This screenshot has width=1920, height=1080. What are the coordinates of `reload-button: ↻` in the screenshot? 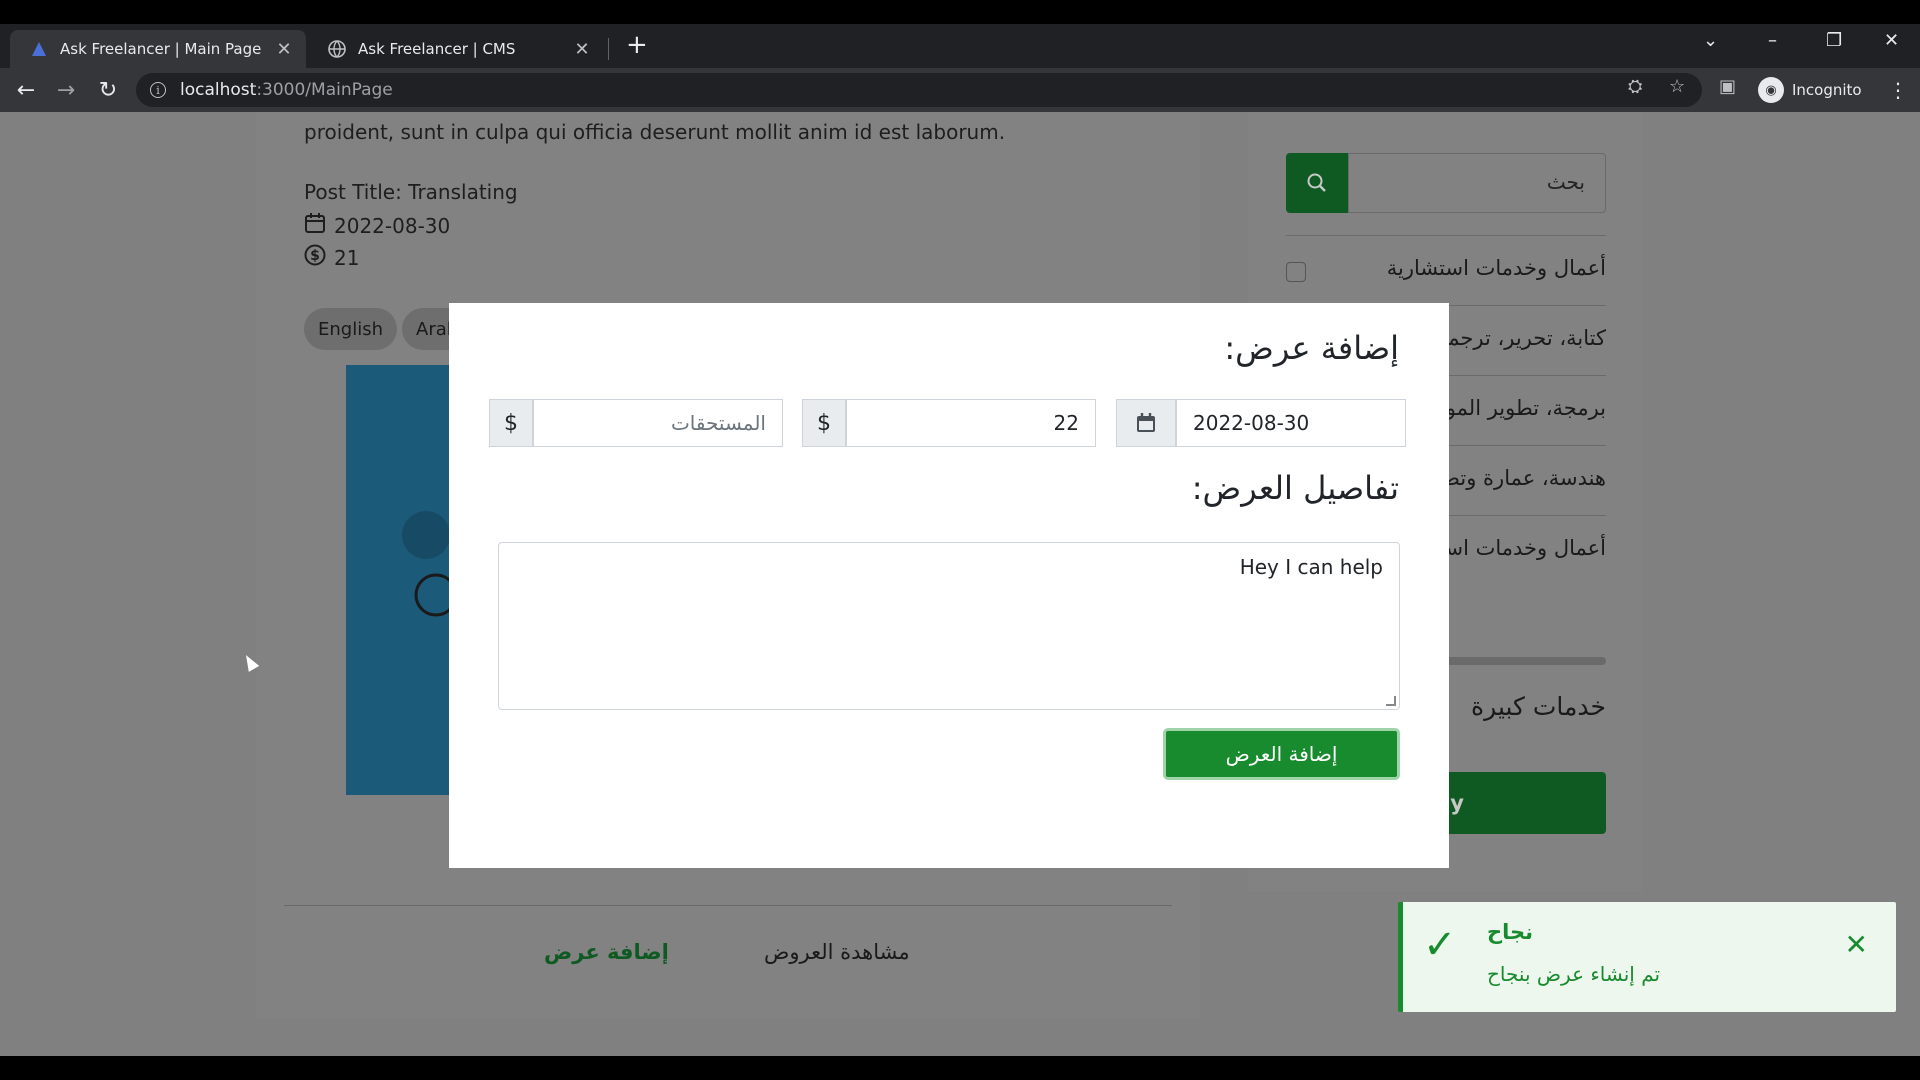 It's located at (108, 90).